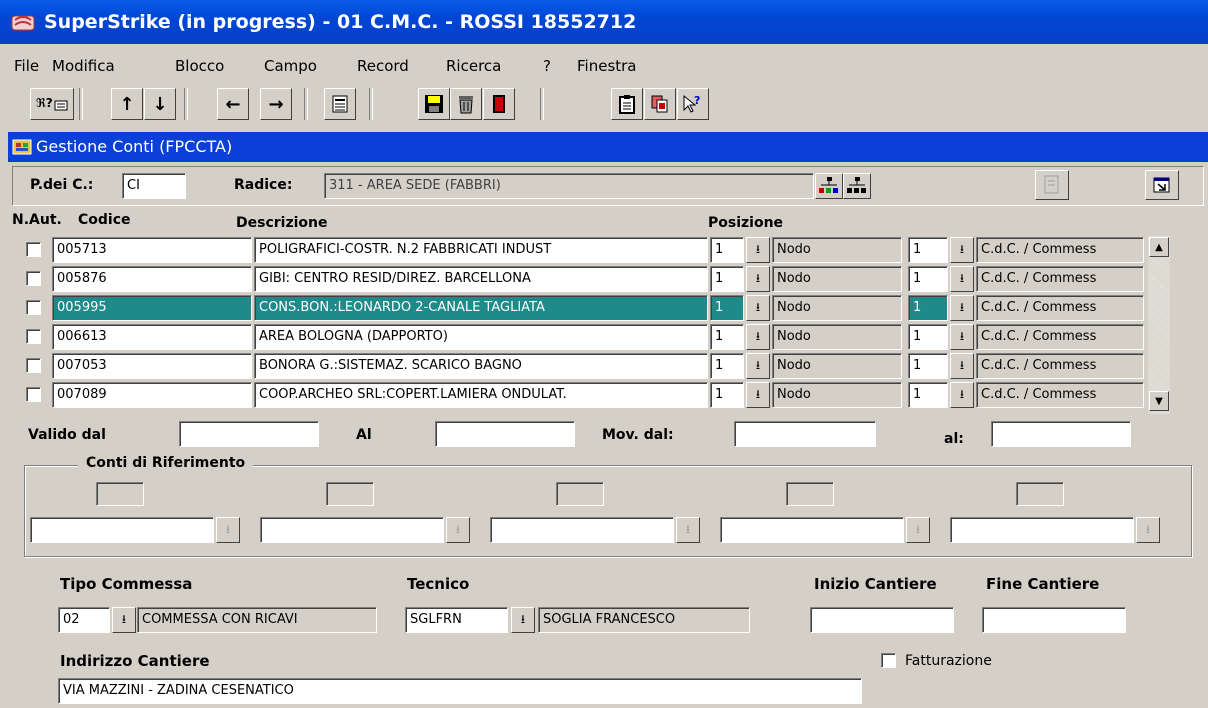  Describe the element at coordinates (290, 66) in the screenshot. I see `menu-campo: Campo` at that location.